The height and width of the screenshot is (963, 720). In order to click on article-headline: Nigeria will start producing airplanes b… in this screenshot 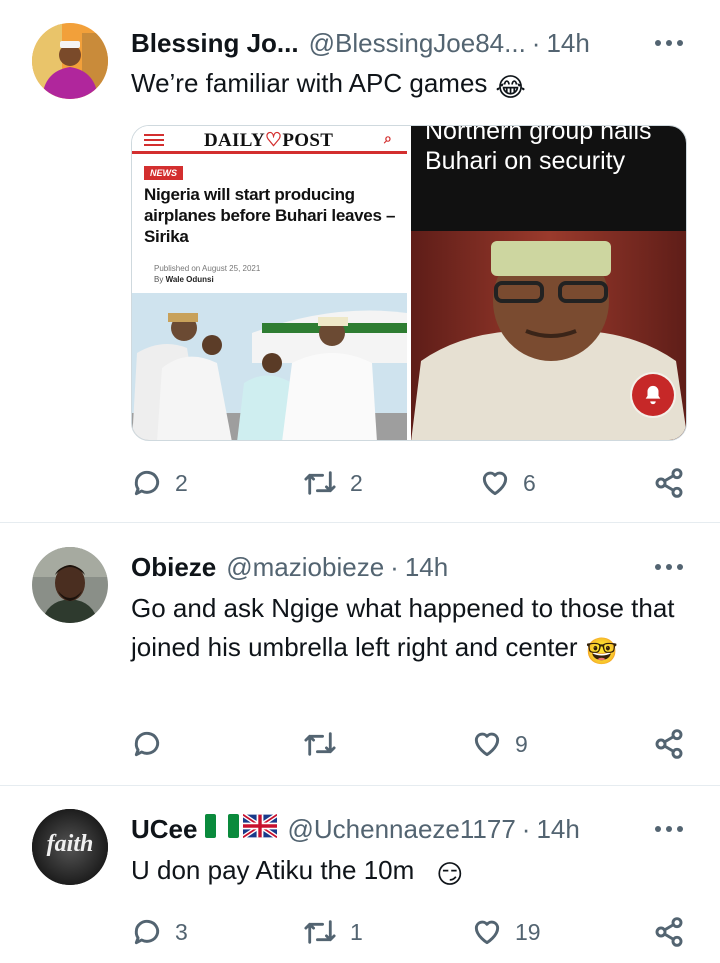, I will do `click(270, 215)`.